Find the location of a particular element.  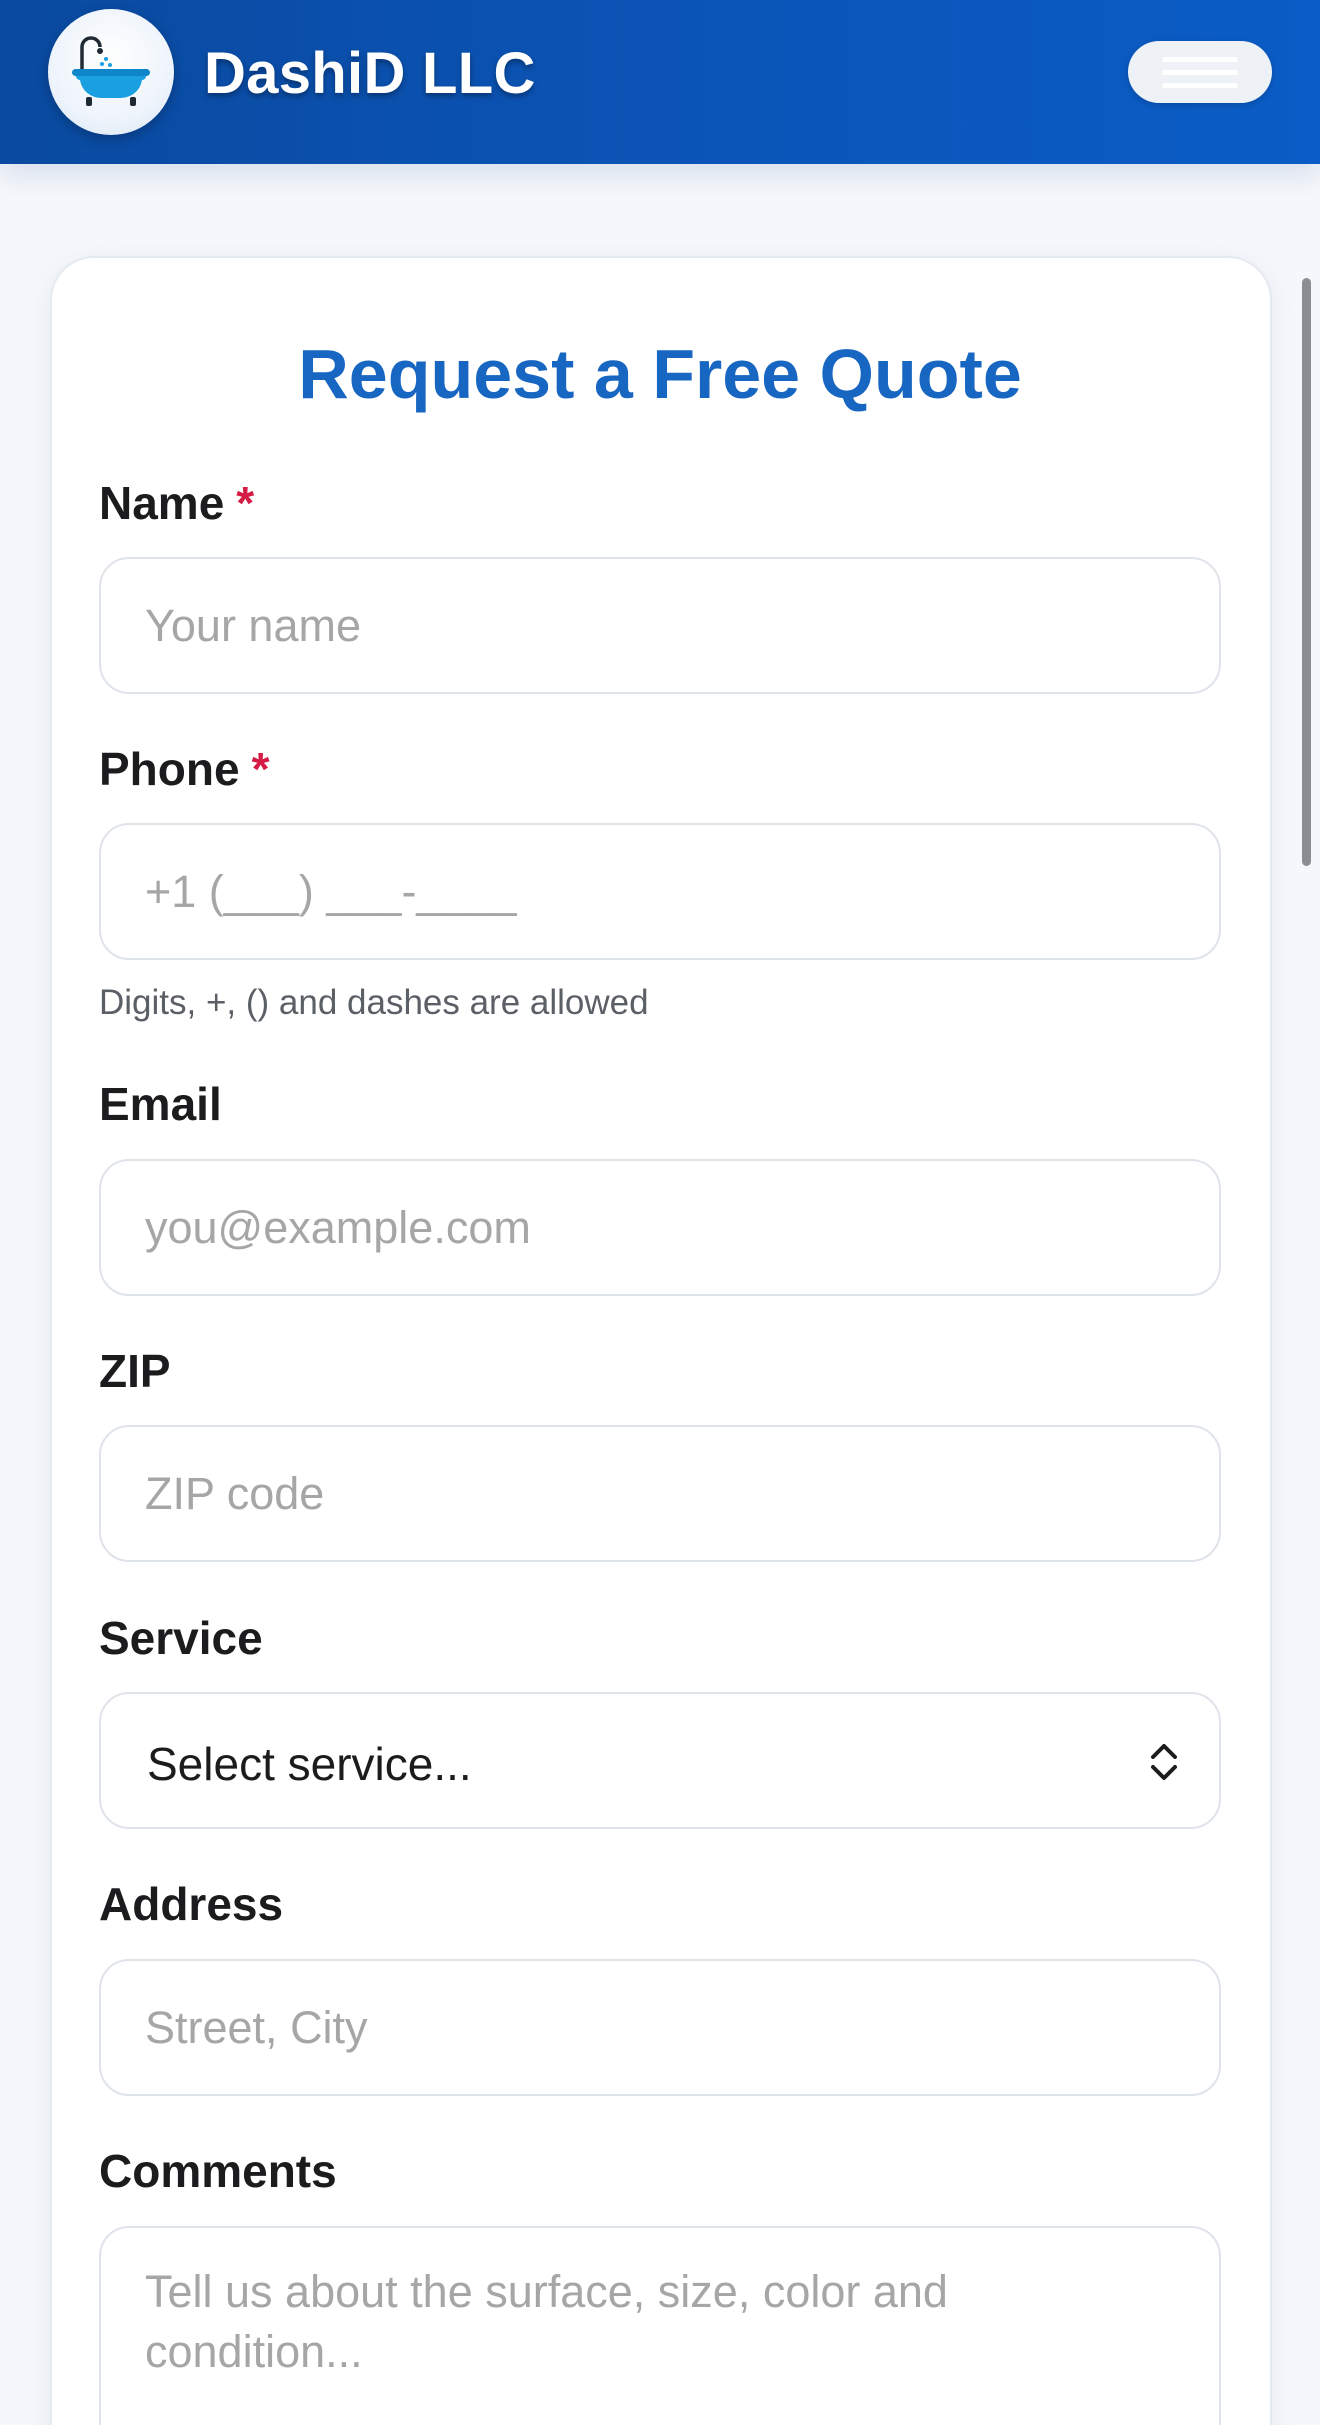

phone-hint: Digits, +, () and dashes are allowed is located at coordinates (374, 1002).